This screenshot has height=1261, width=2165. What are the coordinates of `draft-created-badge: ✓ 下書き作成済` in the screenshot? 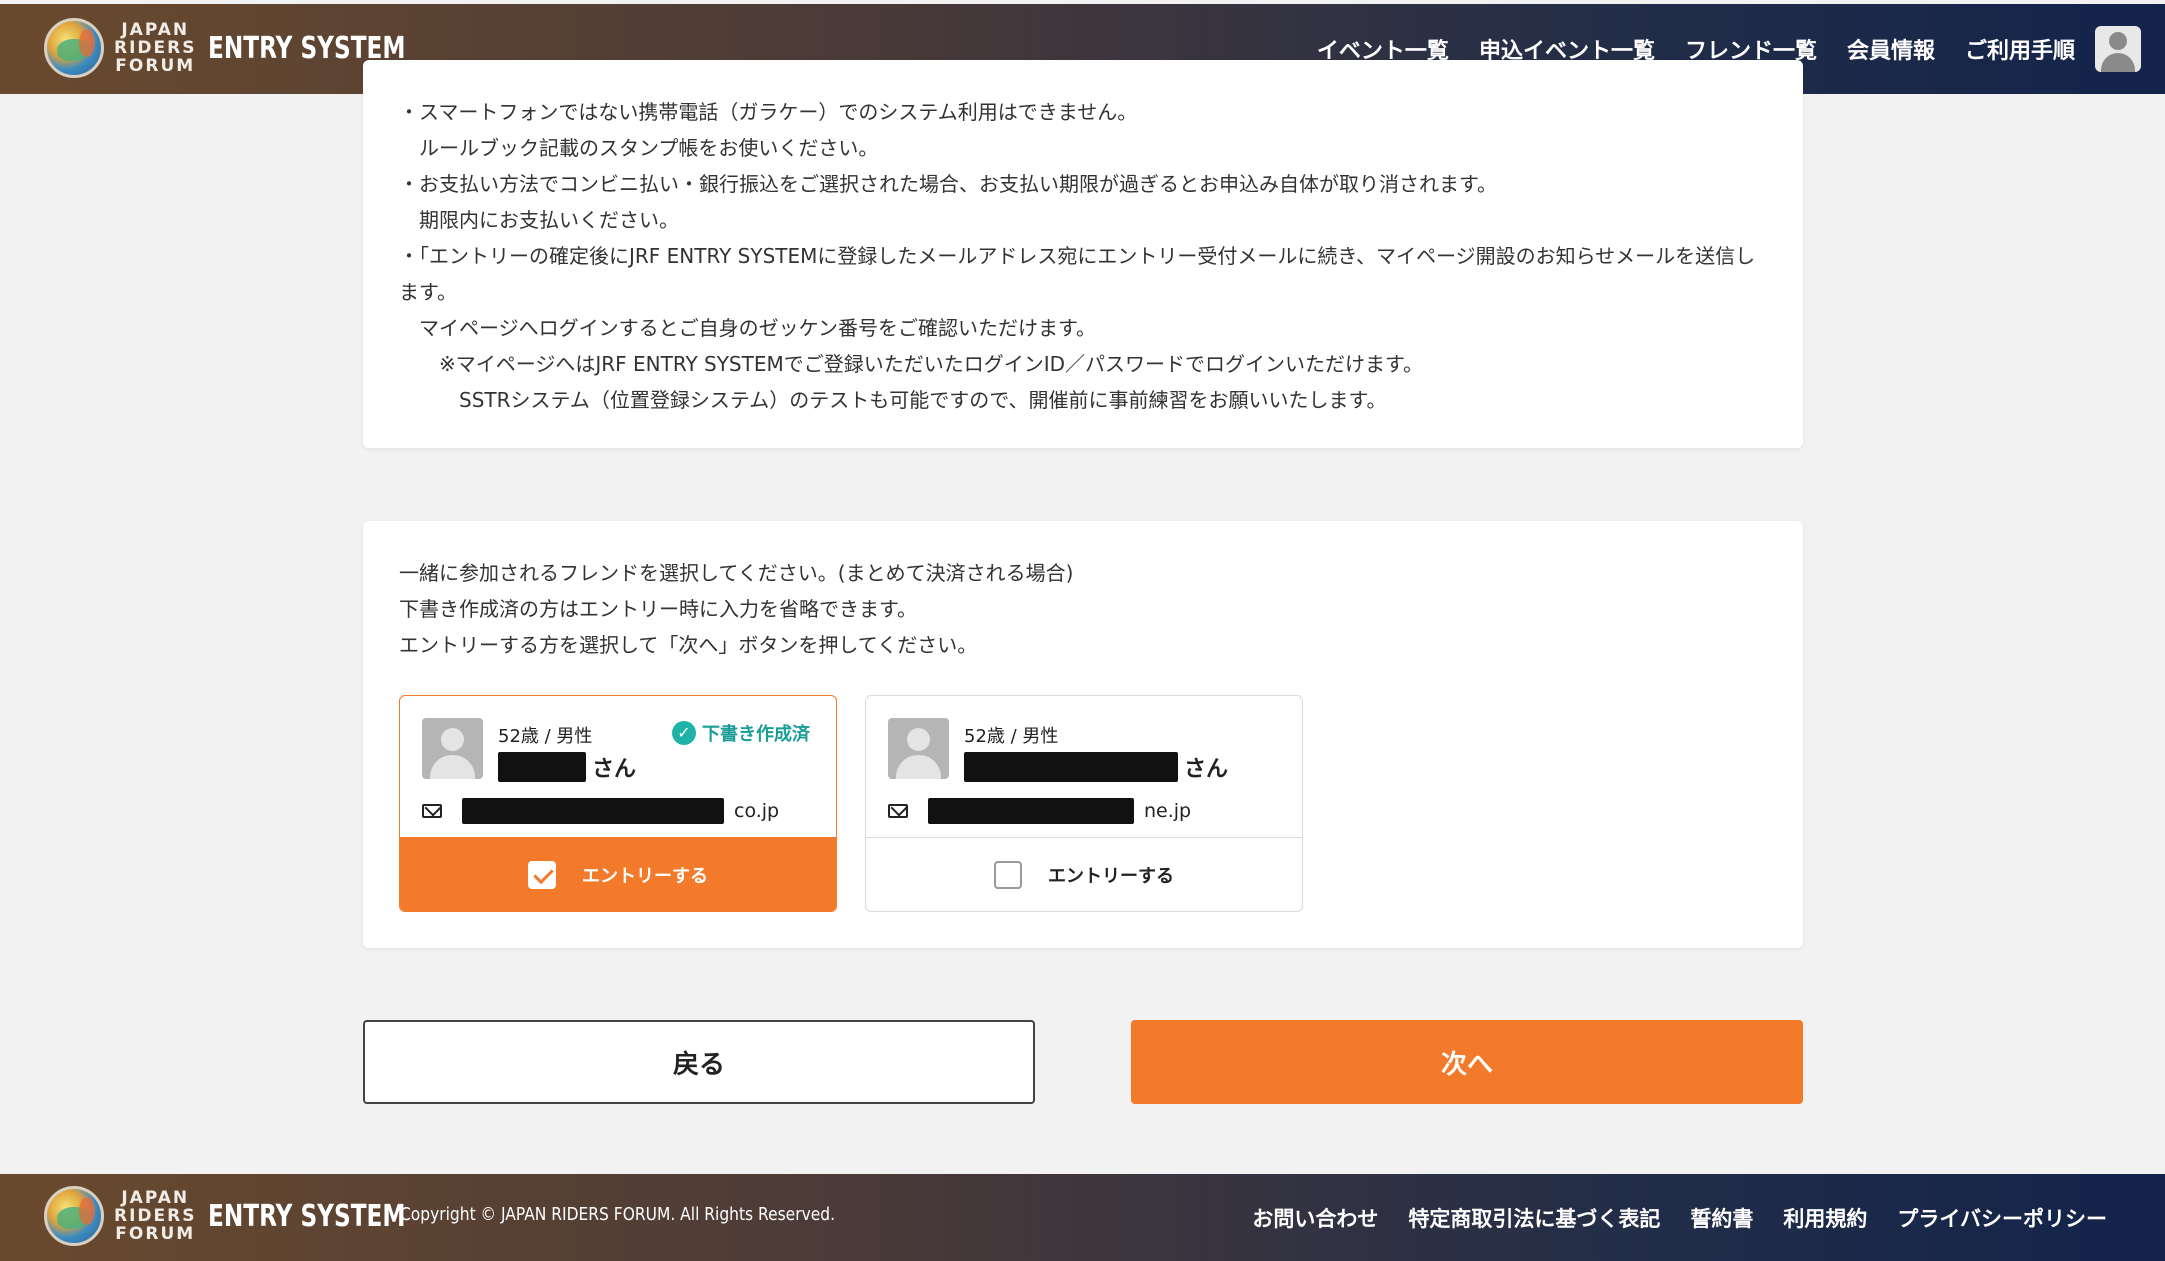 It's located at (741, 733).